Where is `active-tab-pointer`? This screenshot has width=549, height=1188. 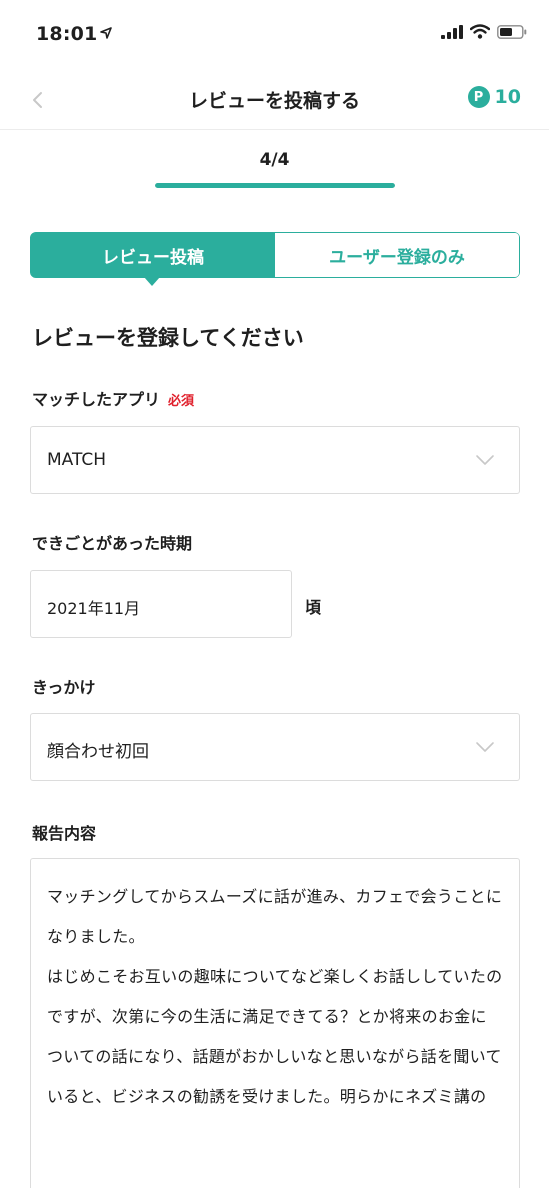 active-tab-pointer is located at coordinates (152, 281).